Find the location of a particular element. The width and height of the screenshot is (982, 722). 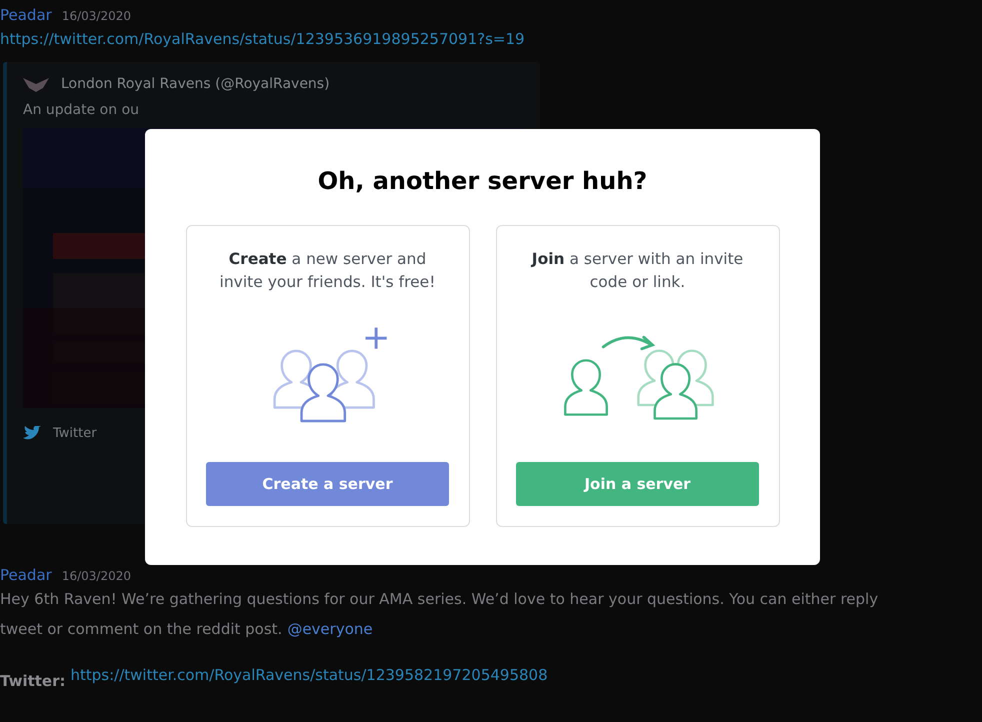

message-text: tweet or comment on the reddit post. is located at coordinates (141, 629).